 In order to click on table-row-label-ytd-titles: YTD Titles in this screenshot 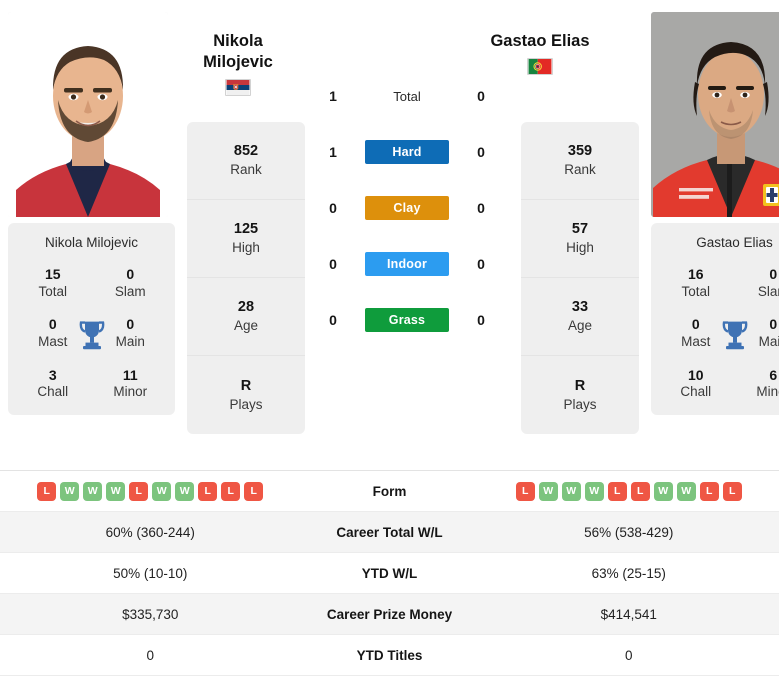, I will do `click(389, 655)`.